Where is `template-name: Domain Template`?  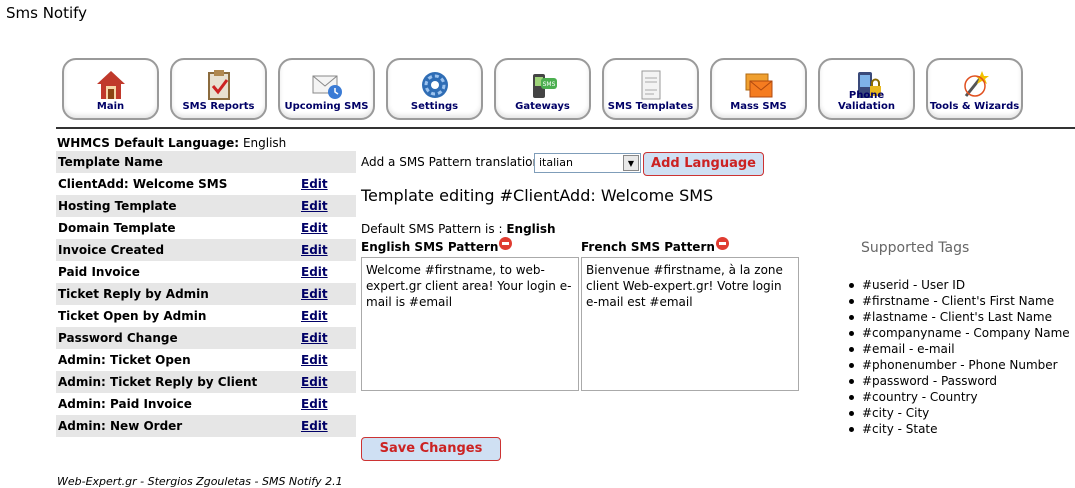
template-name: Domain Template is located at coordinates (117, 228).